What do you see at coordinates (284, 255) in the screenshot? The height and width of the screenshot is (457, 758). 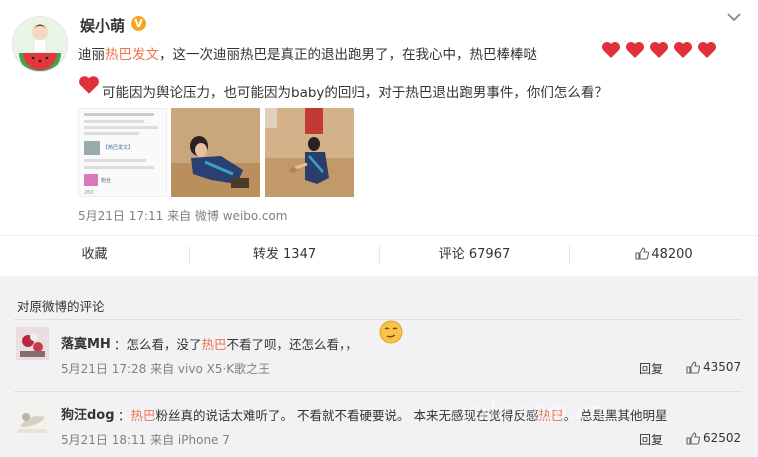 I see `repost-button: 转发 1347` at bounding box center [284, 255].